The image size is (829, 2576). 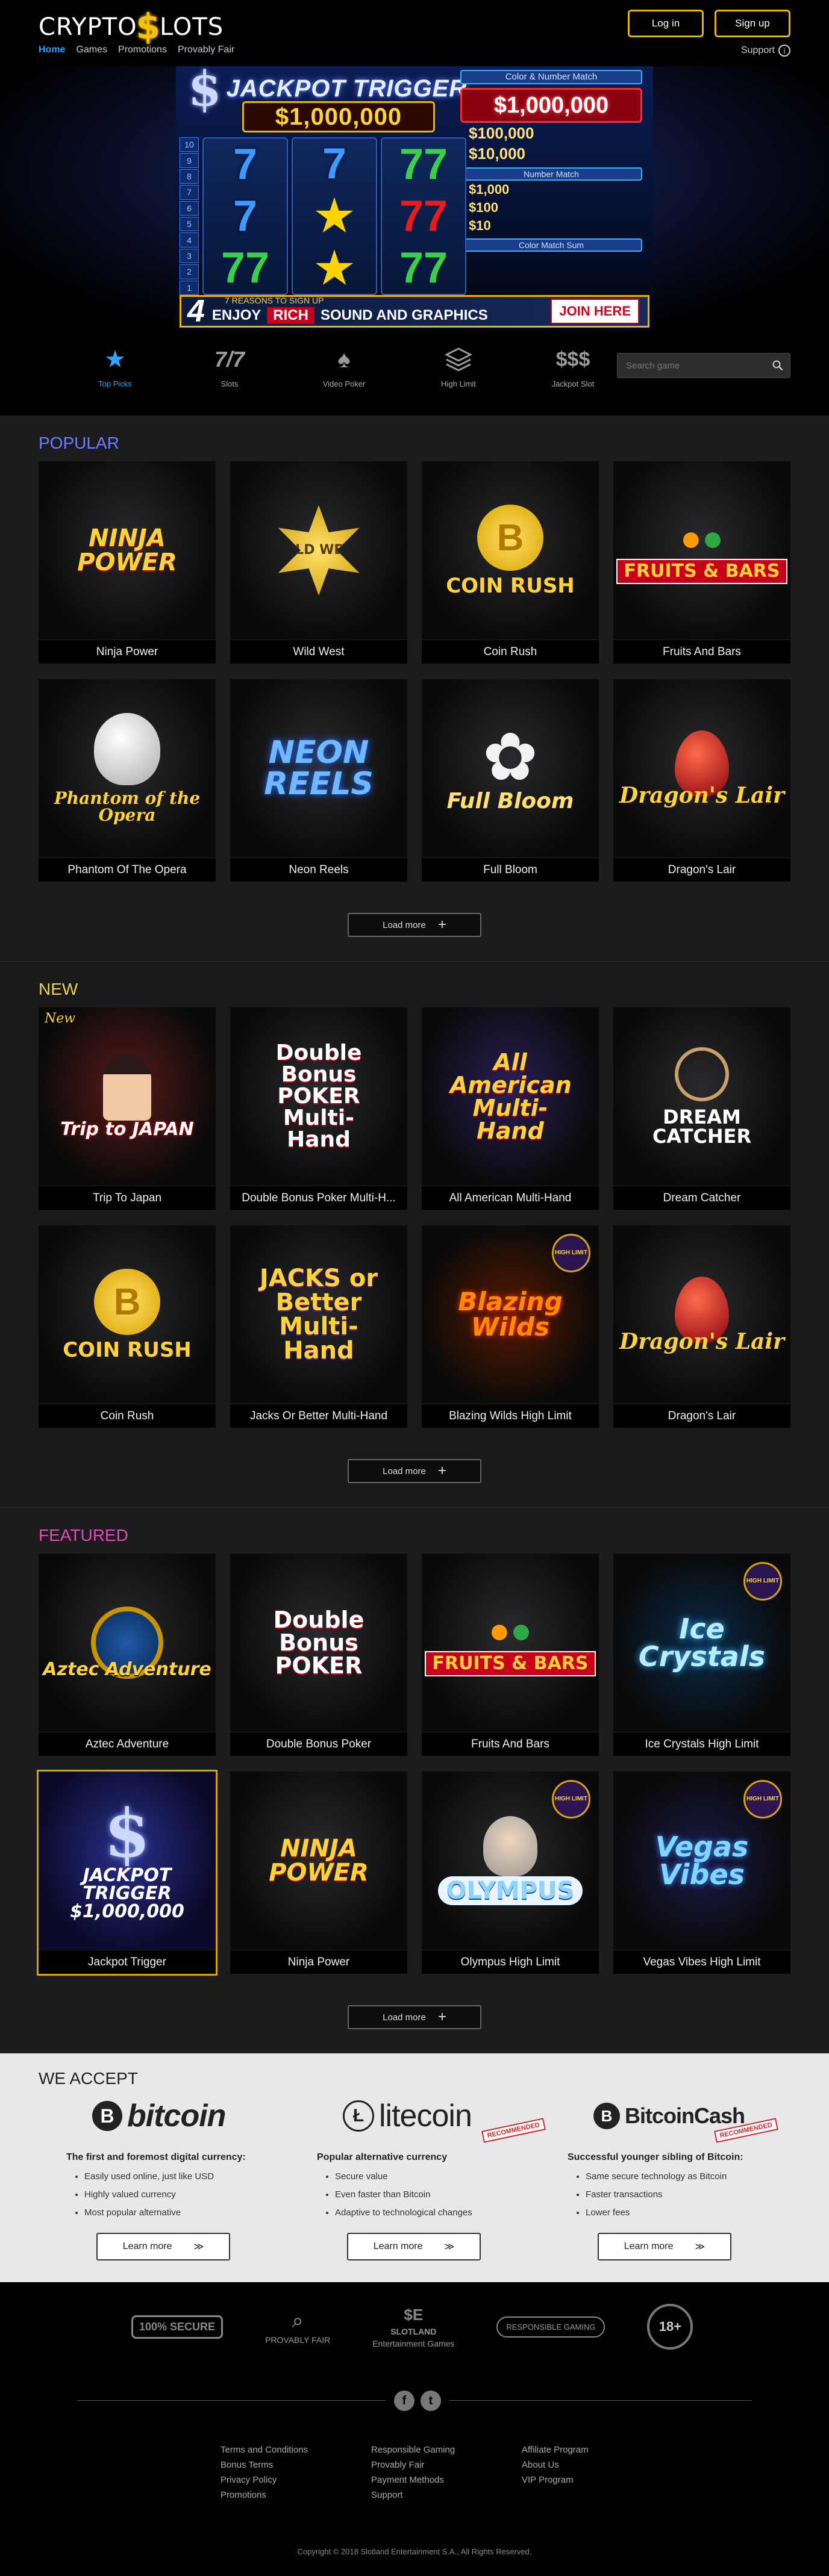 I want to click on join-here-button: JOIN HERE, so click(x=595, y=311).